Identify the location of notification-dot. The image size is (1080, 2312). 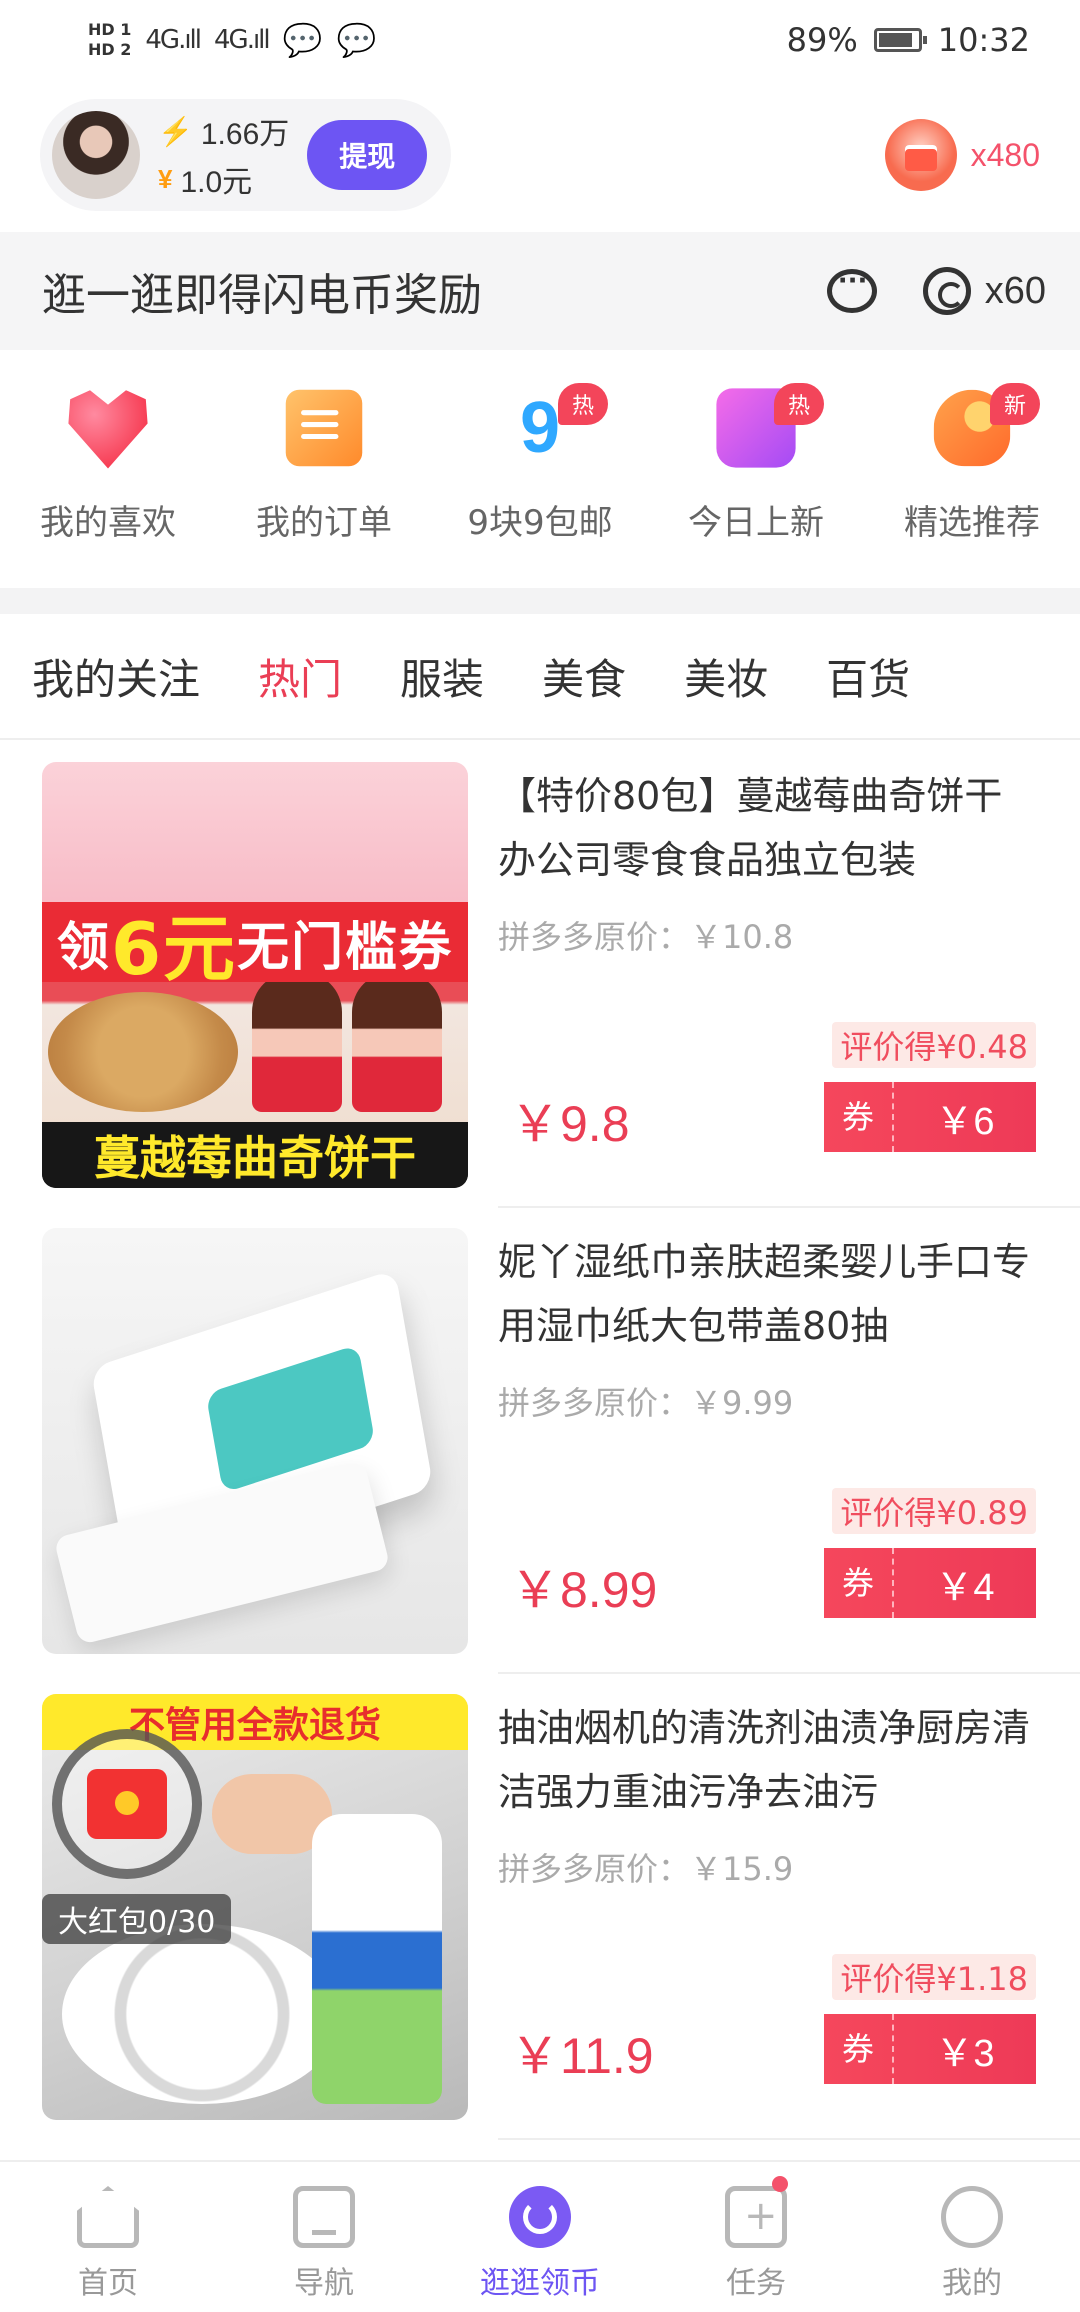
(780, 2184).